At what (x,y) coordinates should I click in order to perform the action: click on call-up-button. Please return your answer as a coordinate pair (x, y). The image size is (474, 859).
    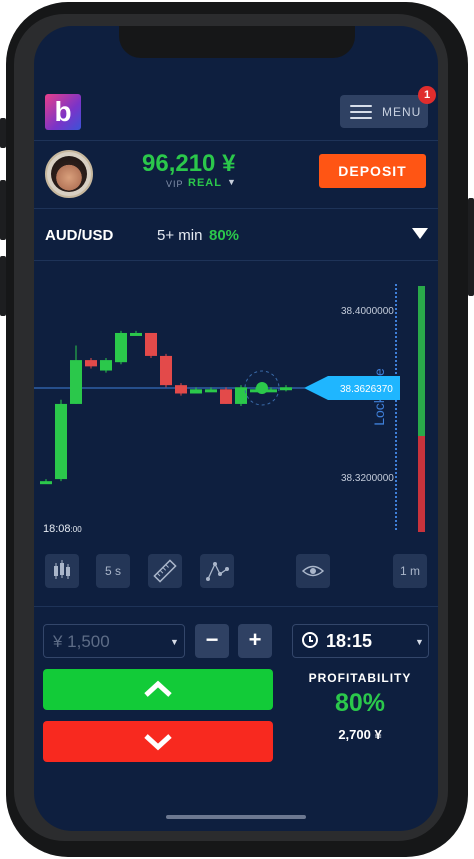
    Looking at the image, I should click on (158, 689).